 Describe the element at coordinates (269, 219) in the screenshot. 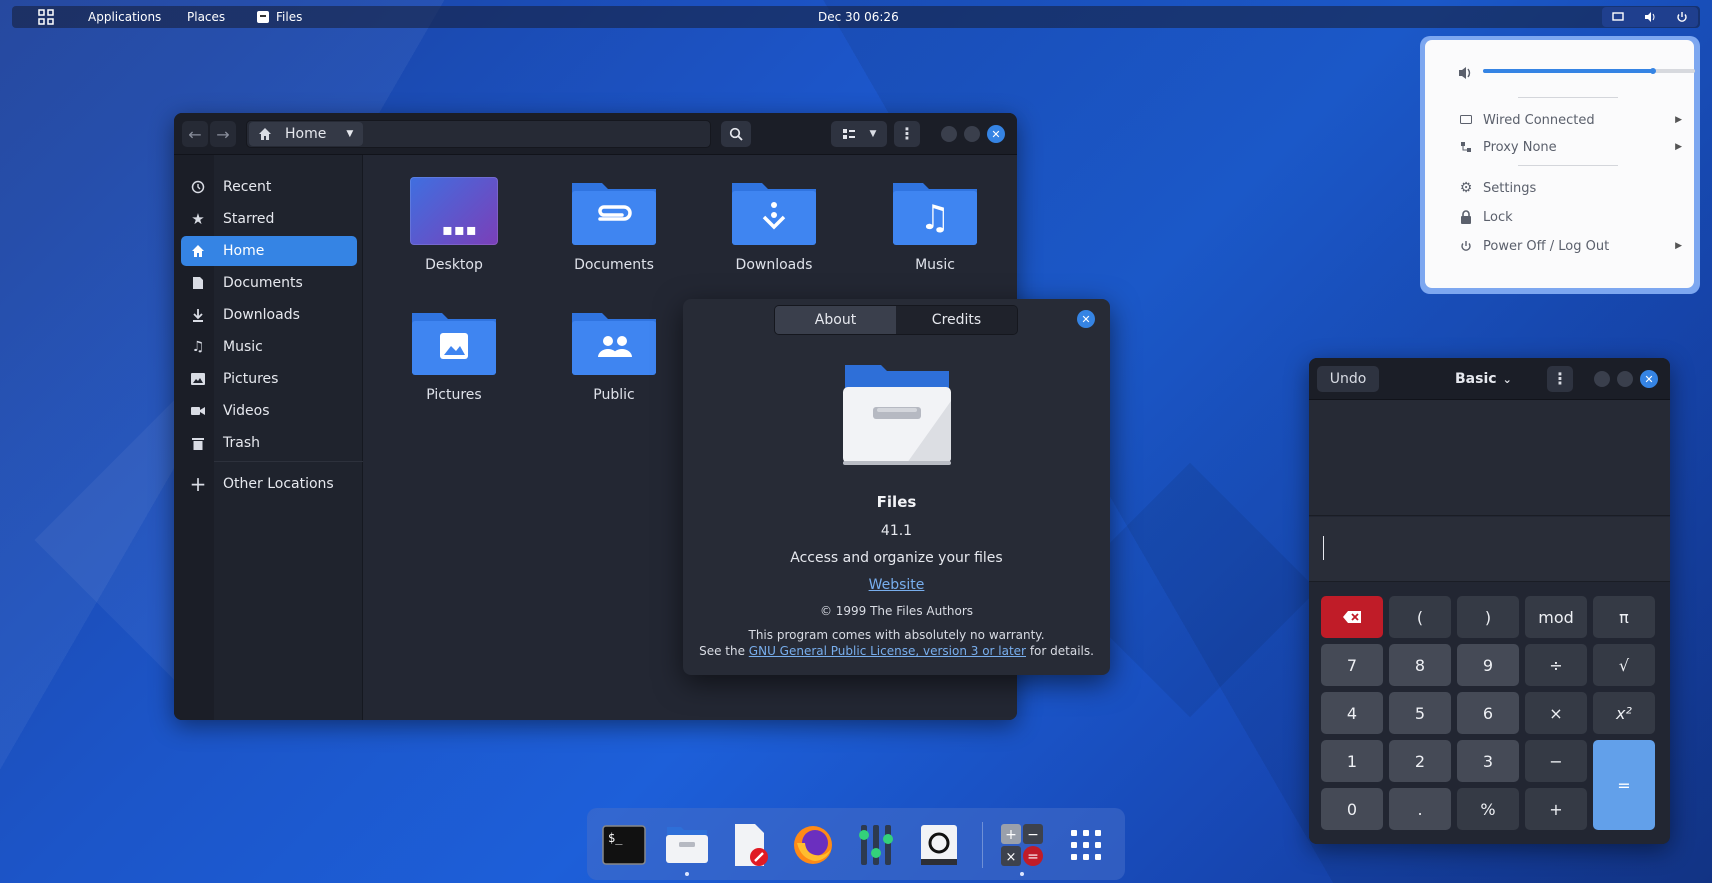

I see `sidebar-item-starred: ★ Starred` at that location.